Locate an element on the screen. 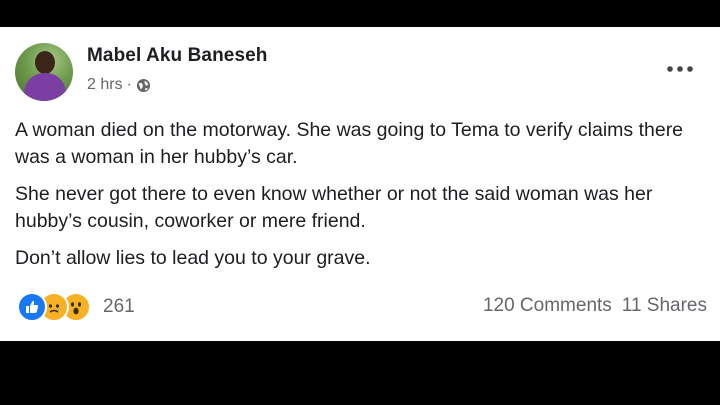 This screenshot has width=720, height=405. post-stats: 120 Comments 11 Shares is located at coordinates (595, 306).